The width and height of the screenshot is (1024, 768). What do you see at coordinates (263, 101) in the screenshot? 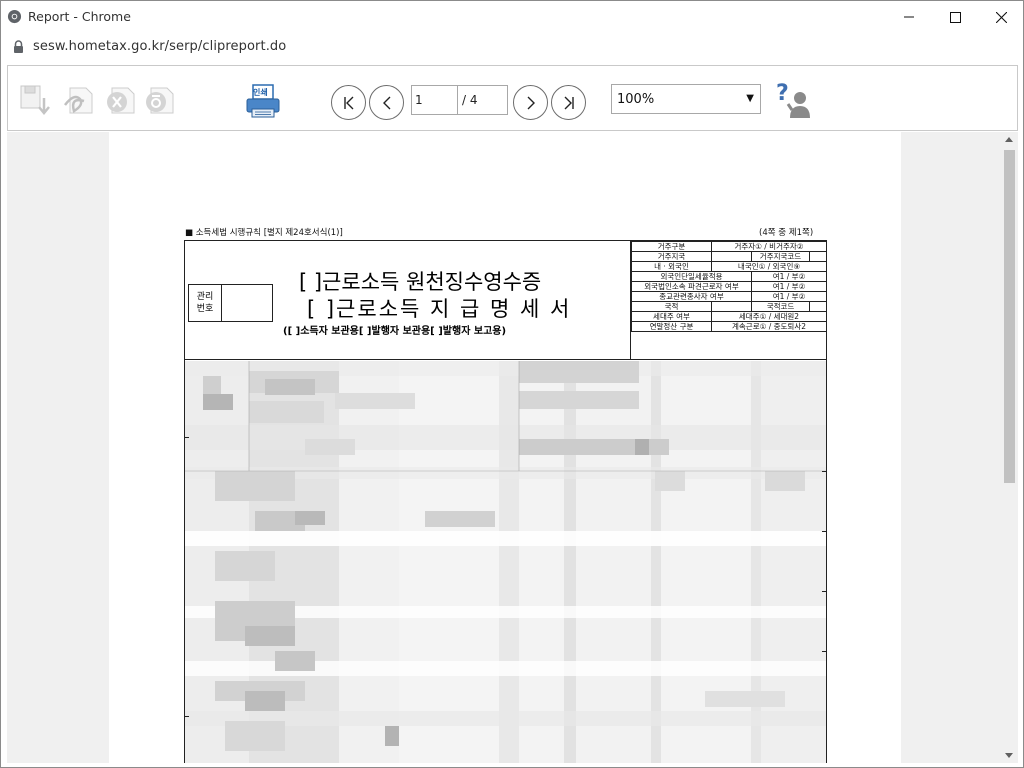
I see `print-button: 인쇄` at bounding box center [263, 101].